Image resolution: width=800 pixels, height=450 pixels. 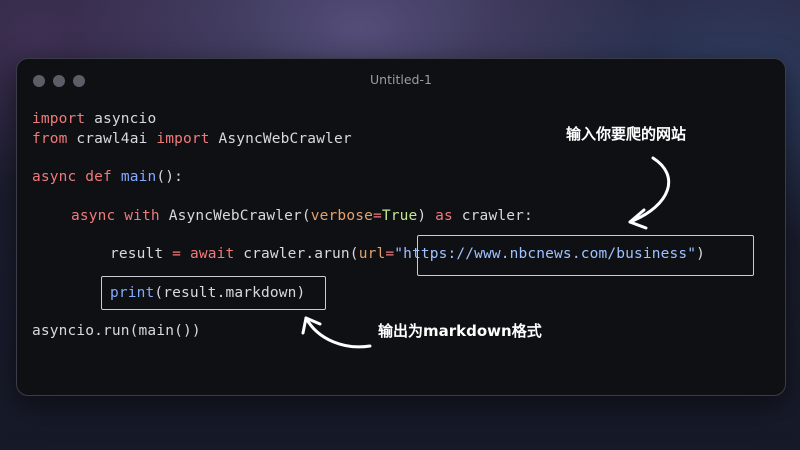 I want to click on markdown-annotation-arrow-icon, so click(x=336, y=332).